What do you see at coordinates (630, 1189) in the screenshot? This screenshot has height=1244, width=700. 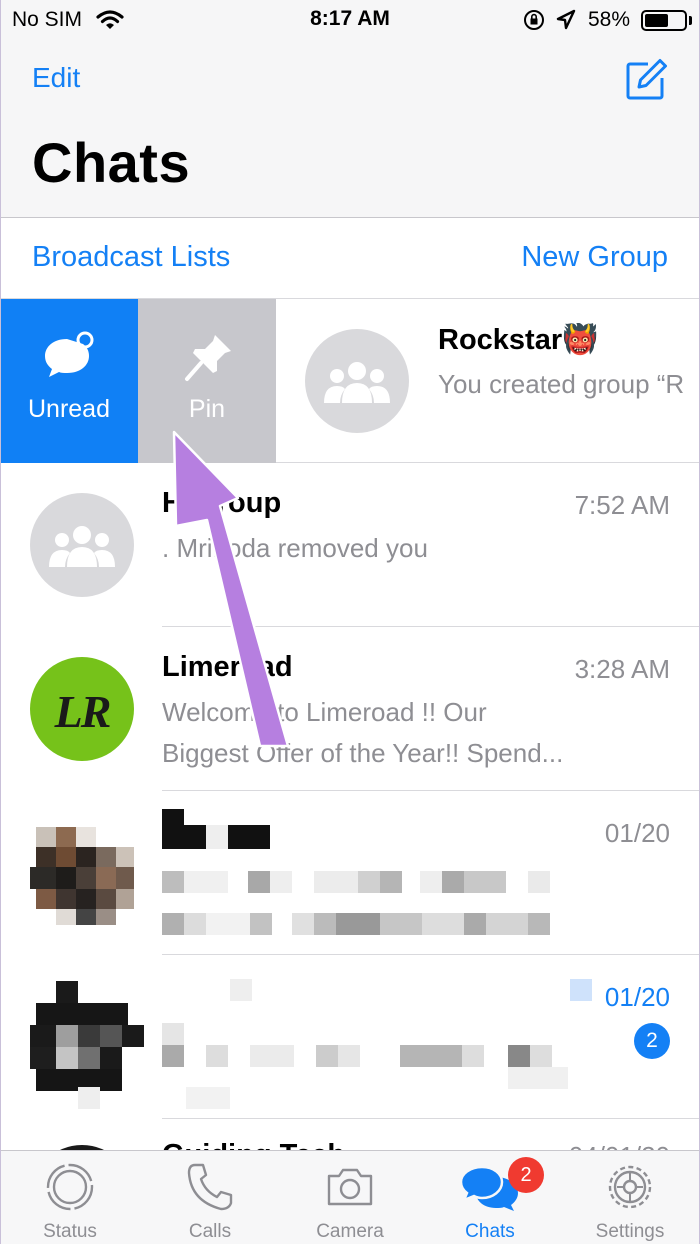 I see `gear-icon` at bounding box center [630, 1189].